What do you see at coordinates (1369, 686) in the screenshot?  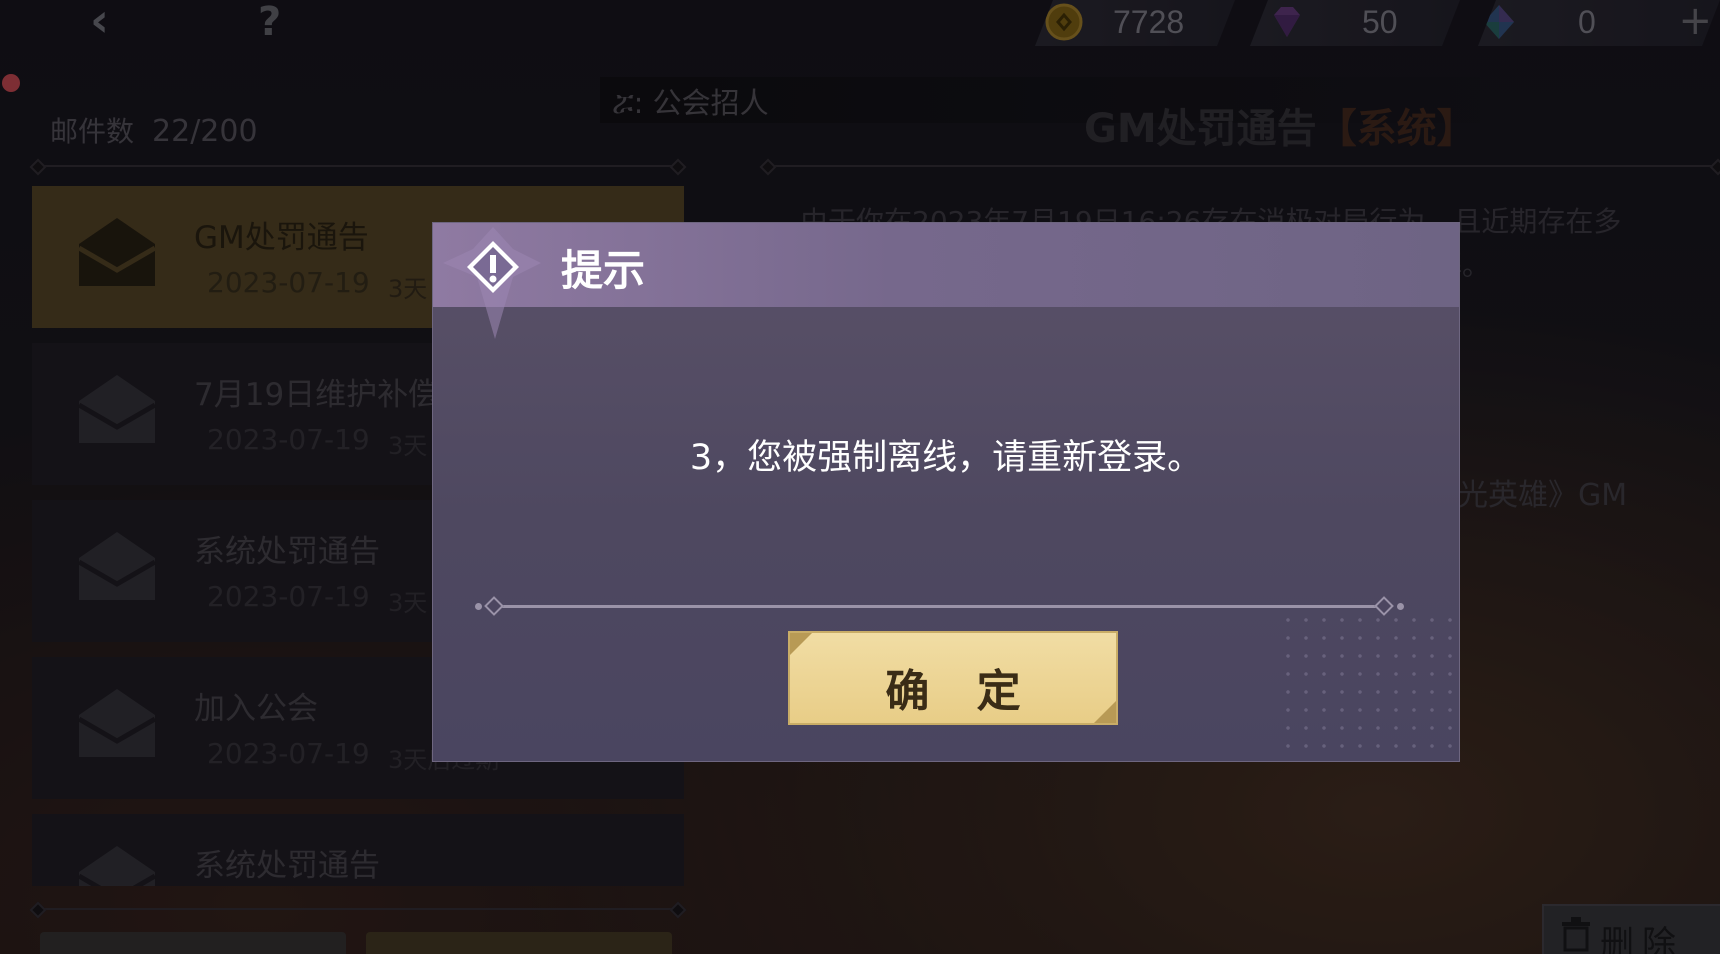 I see `decorative-sparkle` at bounding box center [1369, 686].